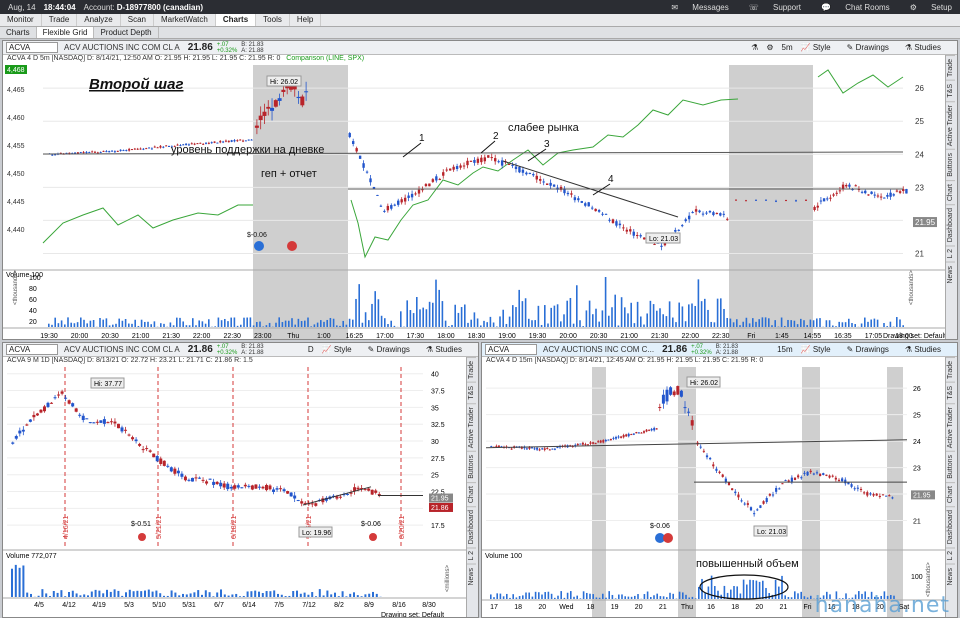  What do you see at coordinates (16, 90) in the screenshot?
I see `y-left-label: 4,465` at bounding box center [16, 90].